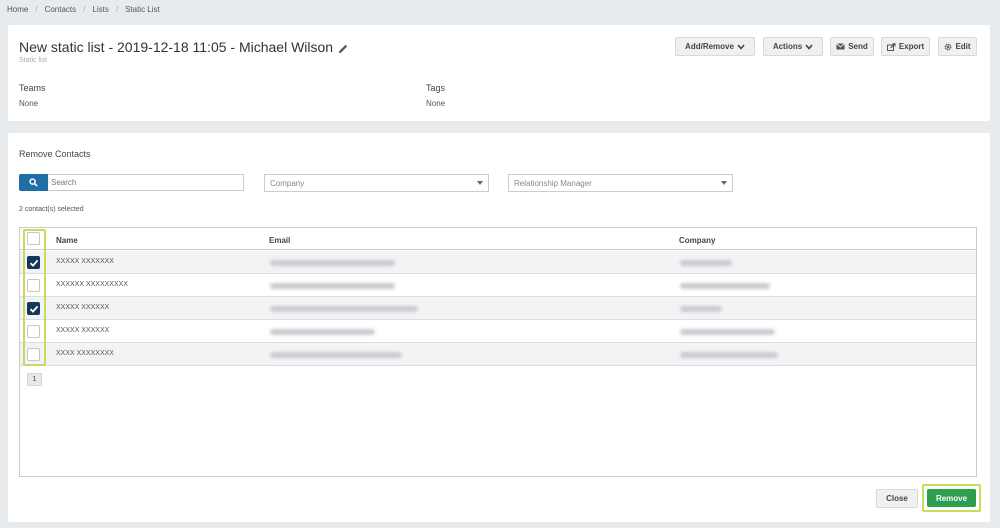  I want to click on tags-value: None, so click(436, 103).